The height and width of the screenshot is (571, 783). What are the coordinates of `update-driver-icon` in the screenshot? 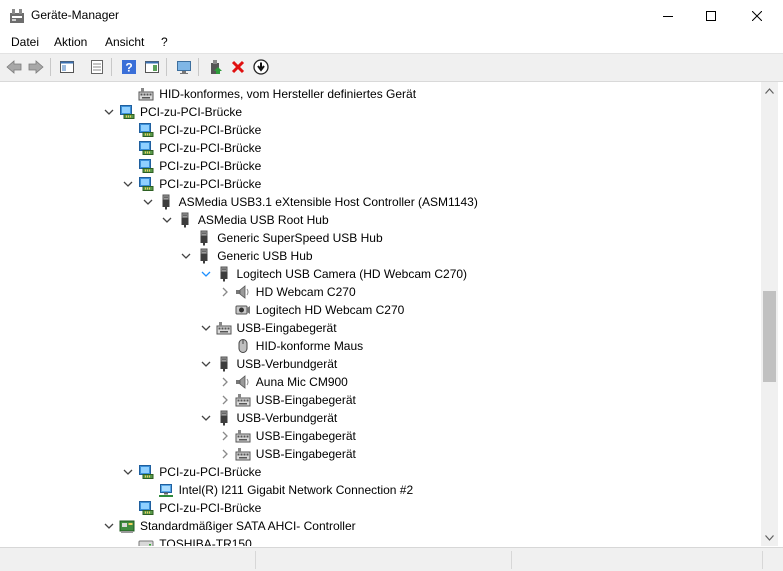 It's located at (216, 67).